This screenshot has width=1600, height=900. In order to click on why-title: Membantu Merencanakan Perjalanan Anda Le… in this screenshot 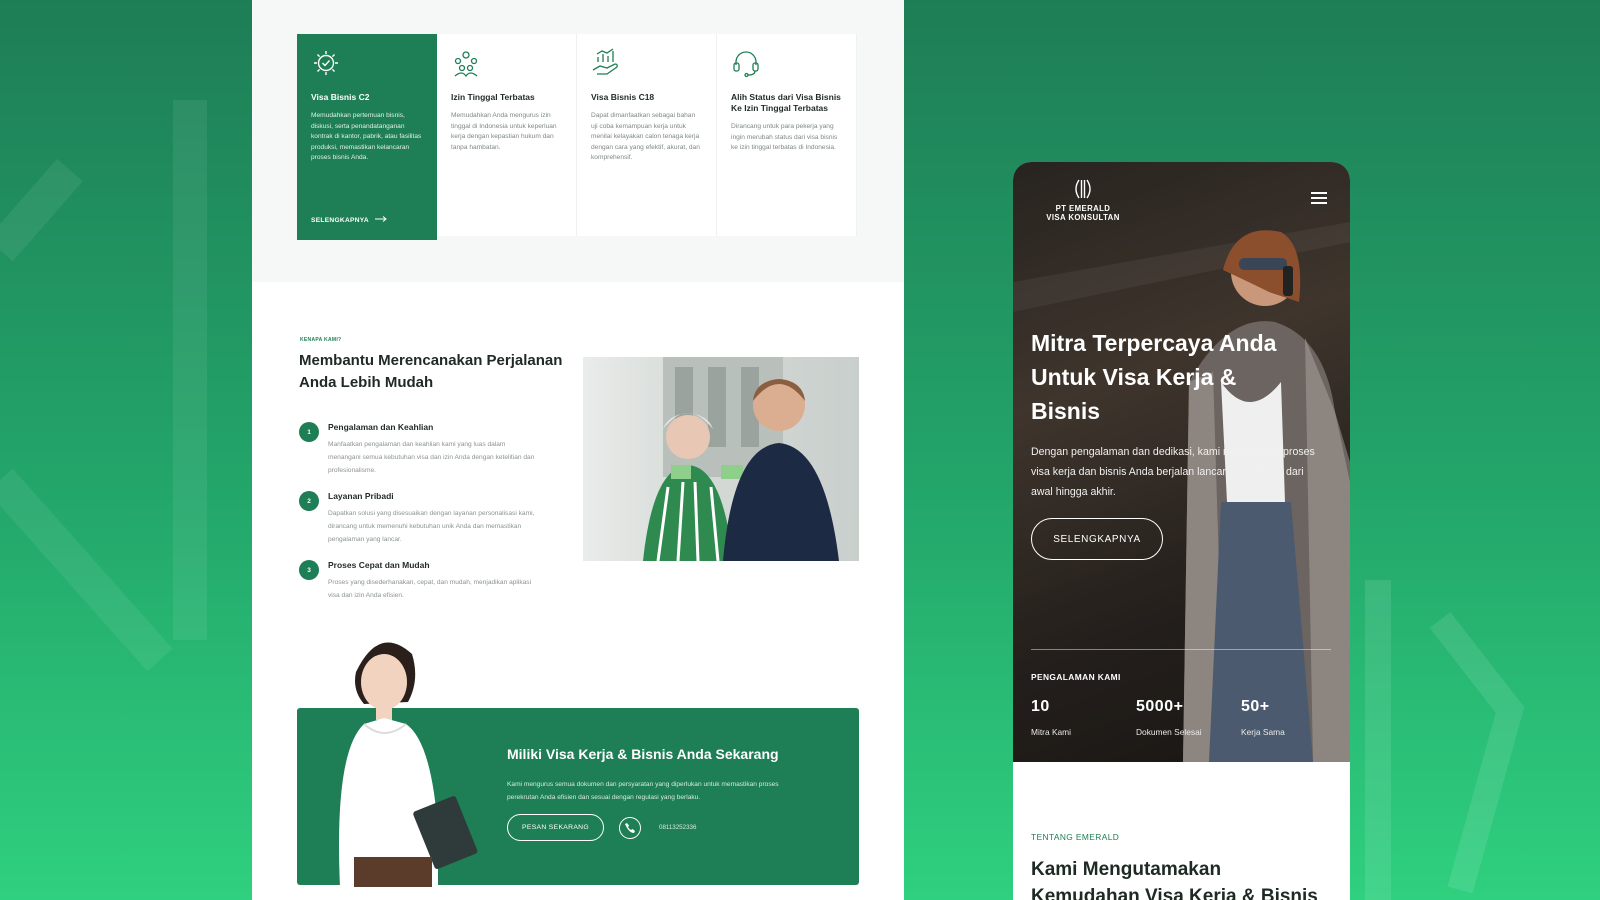, I will do `click(431, 371)`.